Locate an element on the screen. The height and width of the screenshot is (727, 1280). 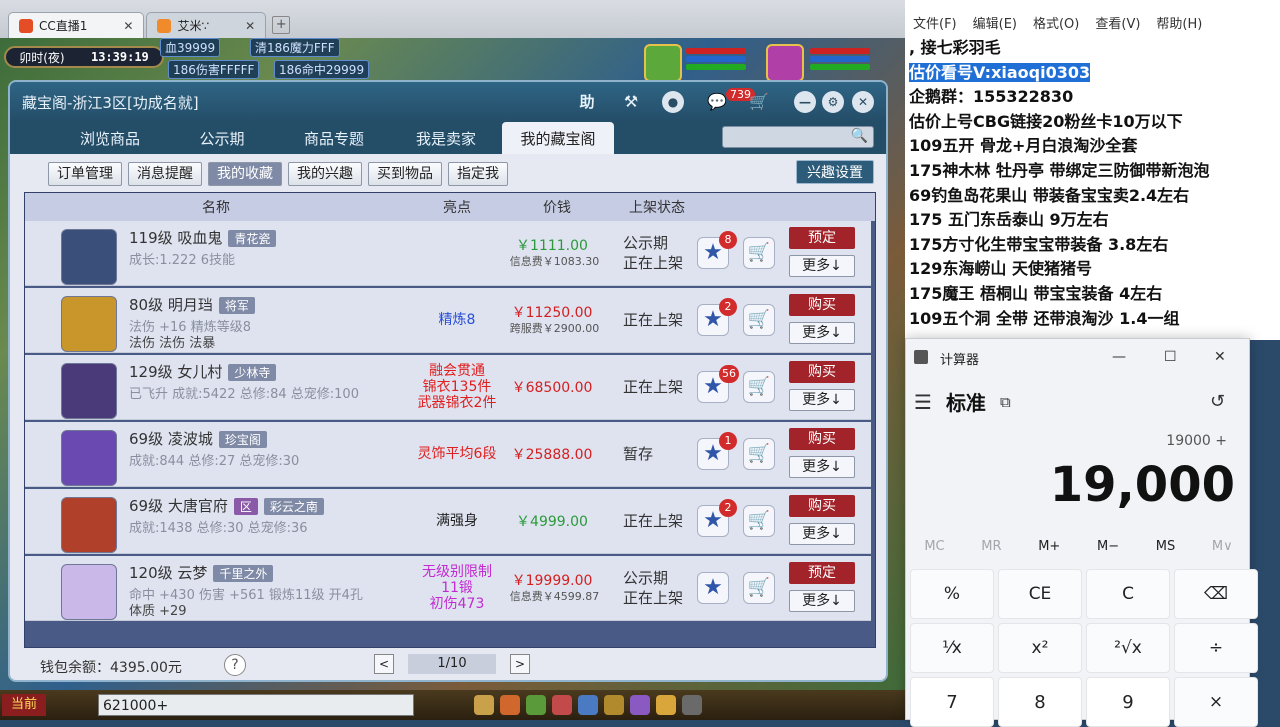
reciprocal-key: ¹⁄x is located at coordinates (952, 648).